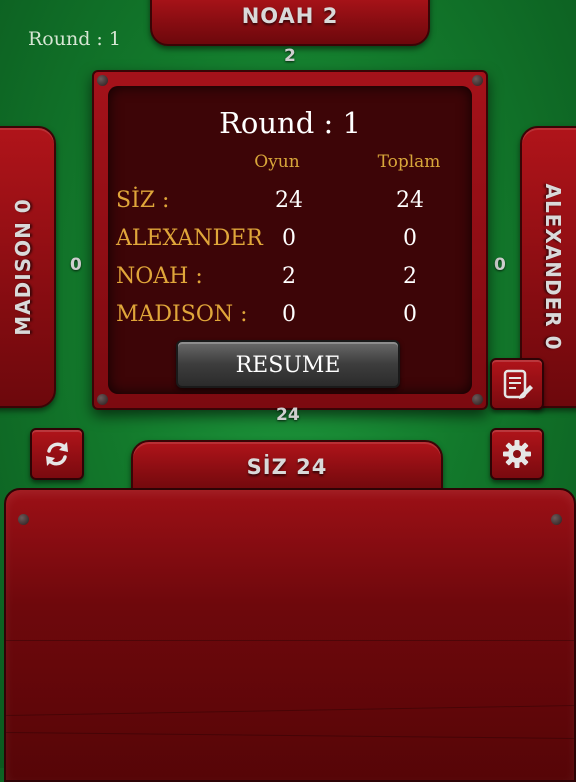 Image resolution: width=576 pixels, height=782 pixels. I want to click on score-row-game: 2, so click(289, 276).